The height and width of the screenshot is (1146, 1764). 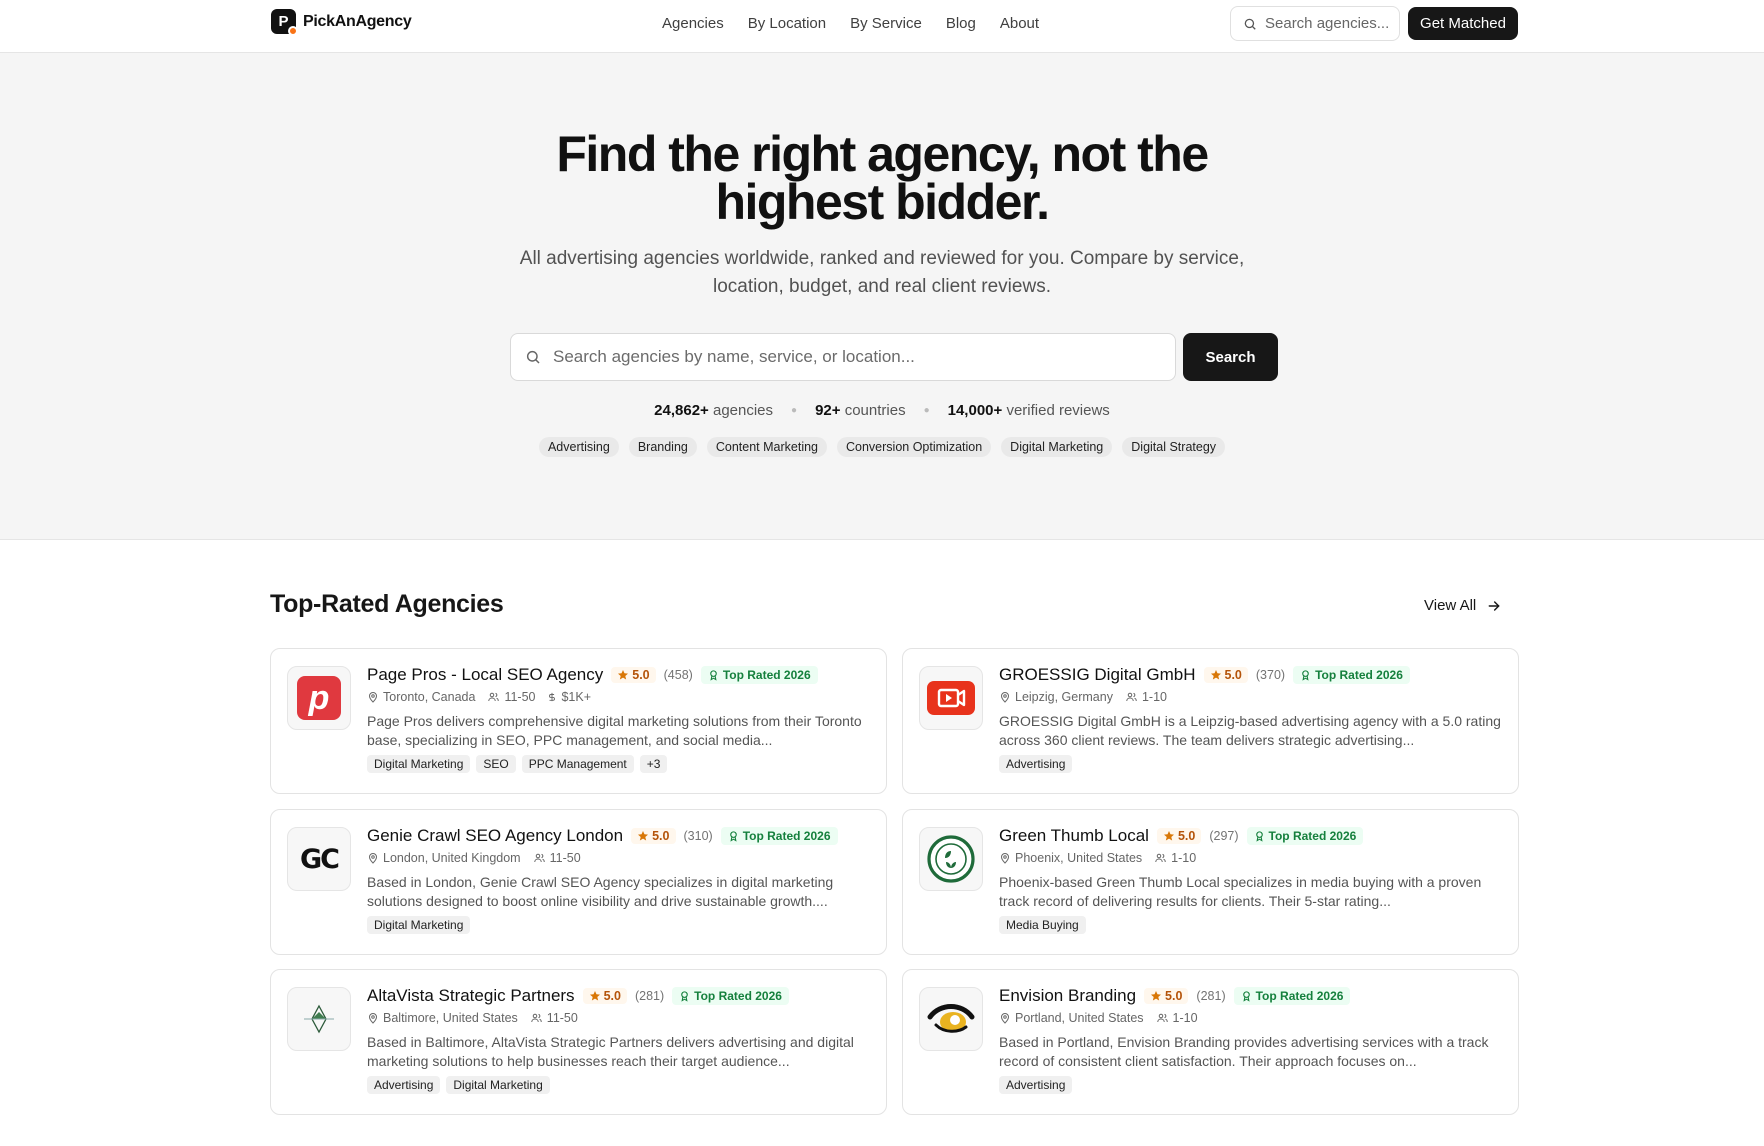 I want to click on review-count: (281), so click(x=1211, y=996).